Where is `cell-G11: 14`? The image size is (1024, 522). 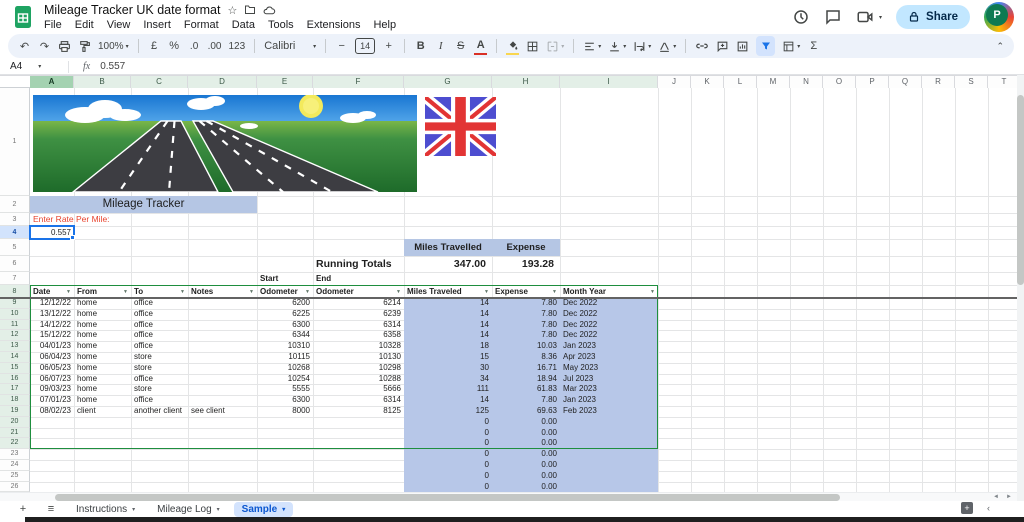 cell-G11: 14 is located at coordinates (448, 325).